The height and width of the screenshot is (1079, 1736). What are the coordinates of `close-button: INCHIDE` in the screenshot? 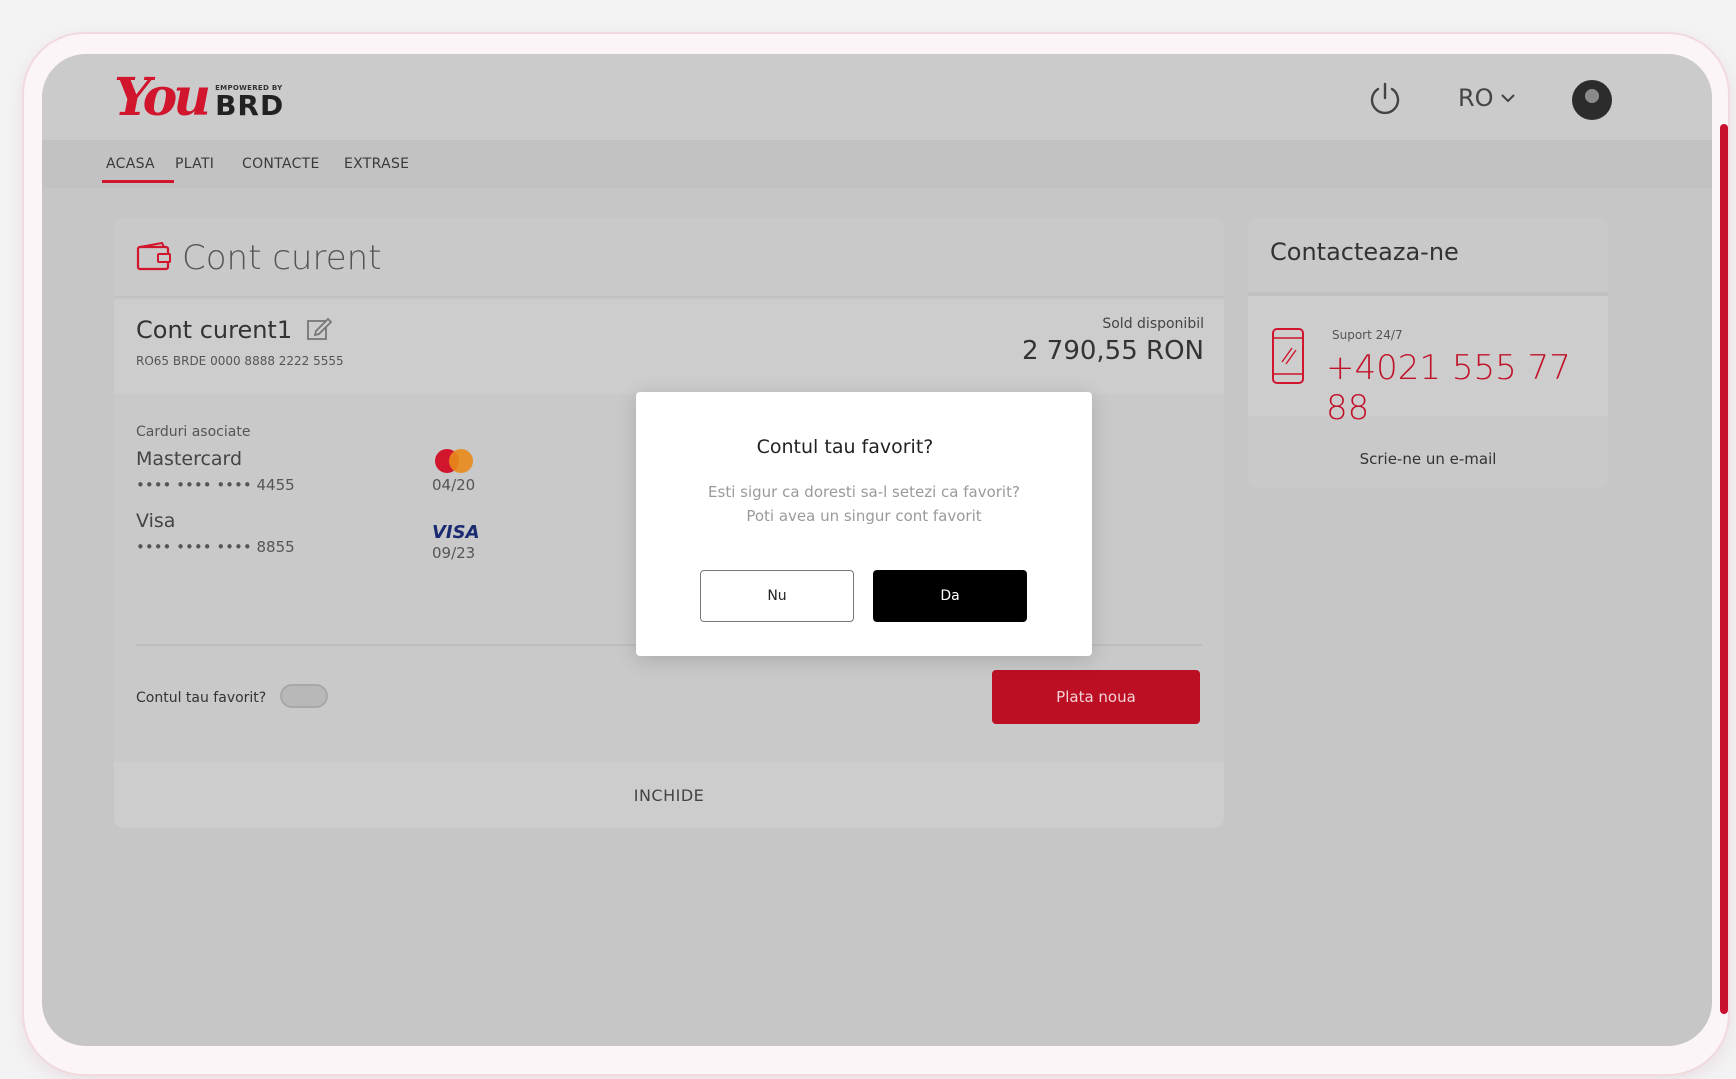 It's located at (669, 795).